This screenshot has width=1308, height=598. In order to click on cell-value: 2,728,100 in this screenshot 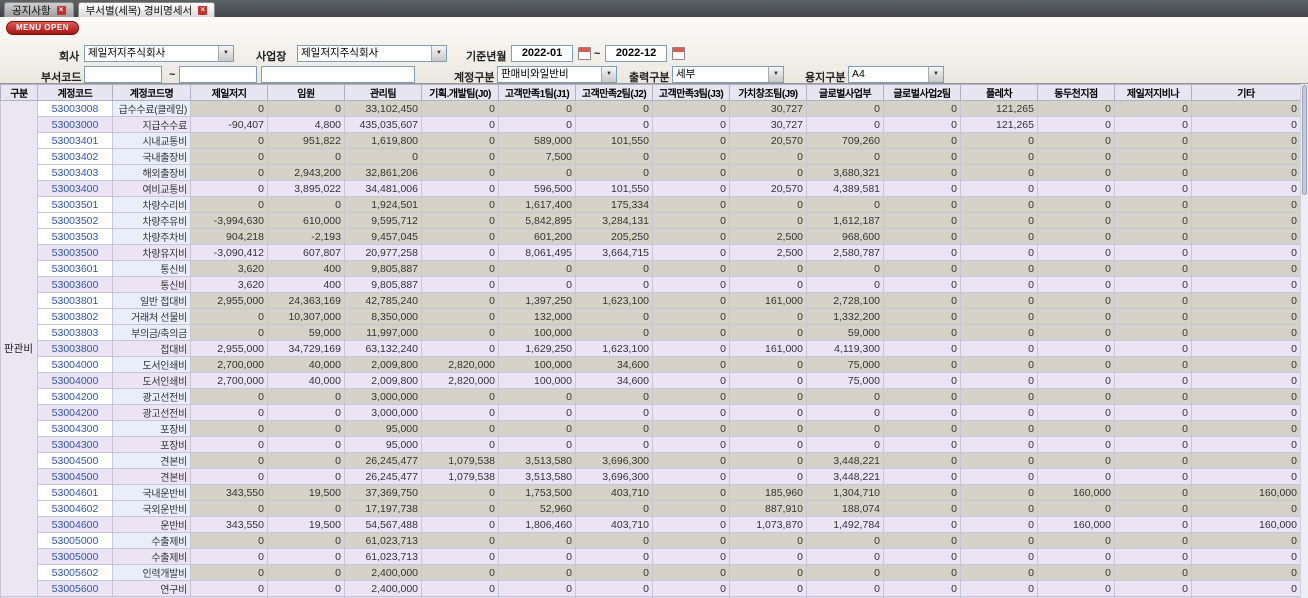, I will do `click(845, 300)`.